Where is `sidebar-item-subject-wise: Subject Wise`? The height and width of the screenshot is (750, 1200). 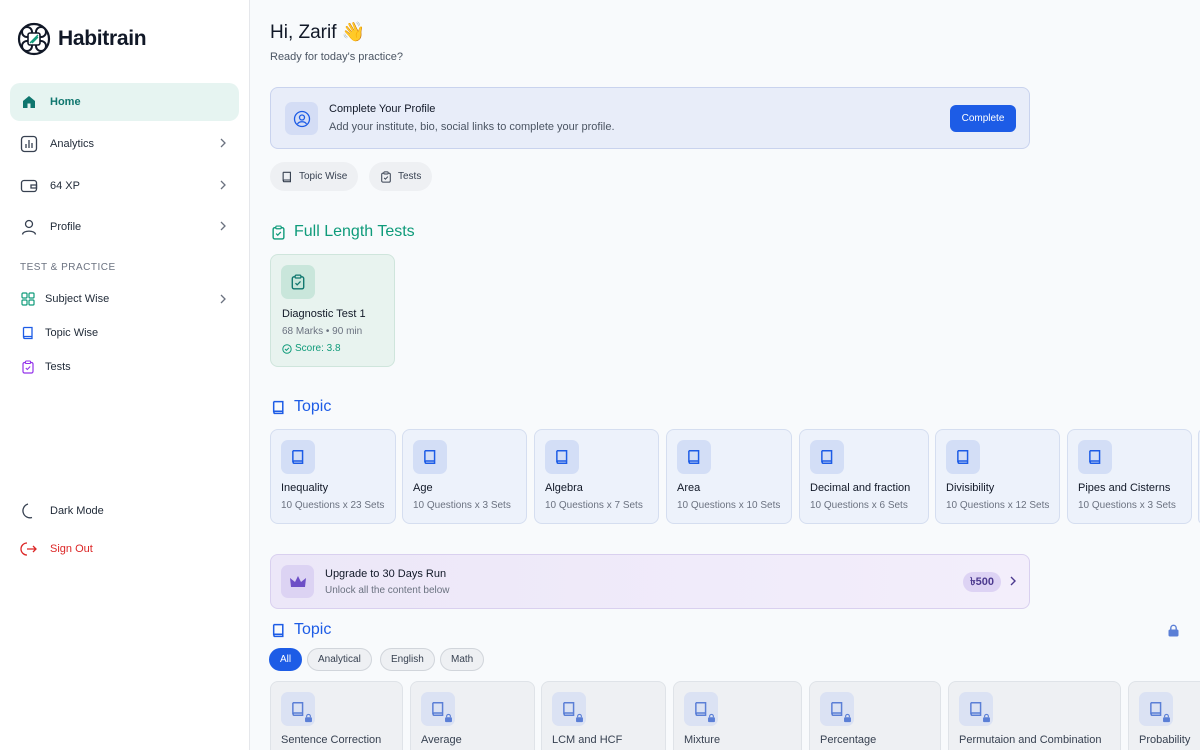 sidebar-item-subject-wise: Subject Wise is located at coordinates (129, 299).